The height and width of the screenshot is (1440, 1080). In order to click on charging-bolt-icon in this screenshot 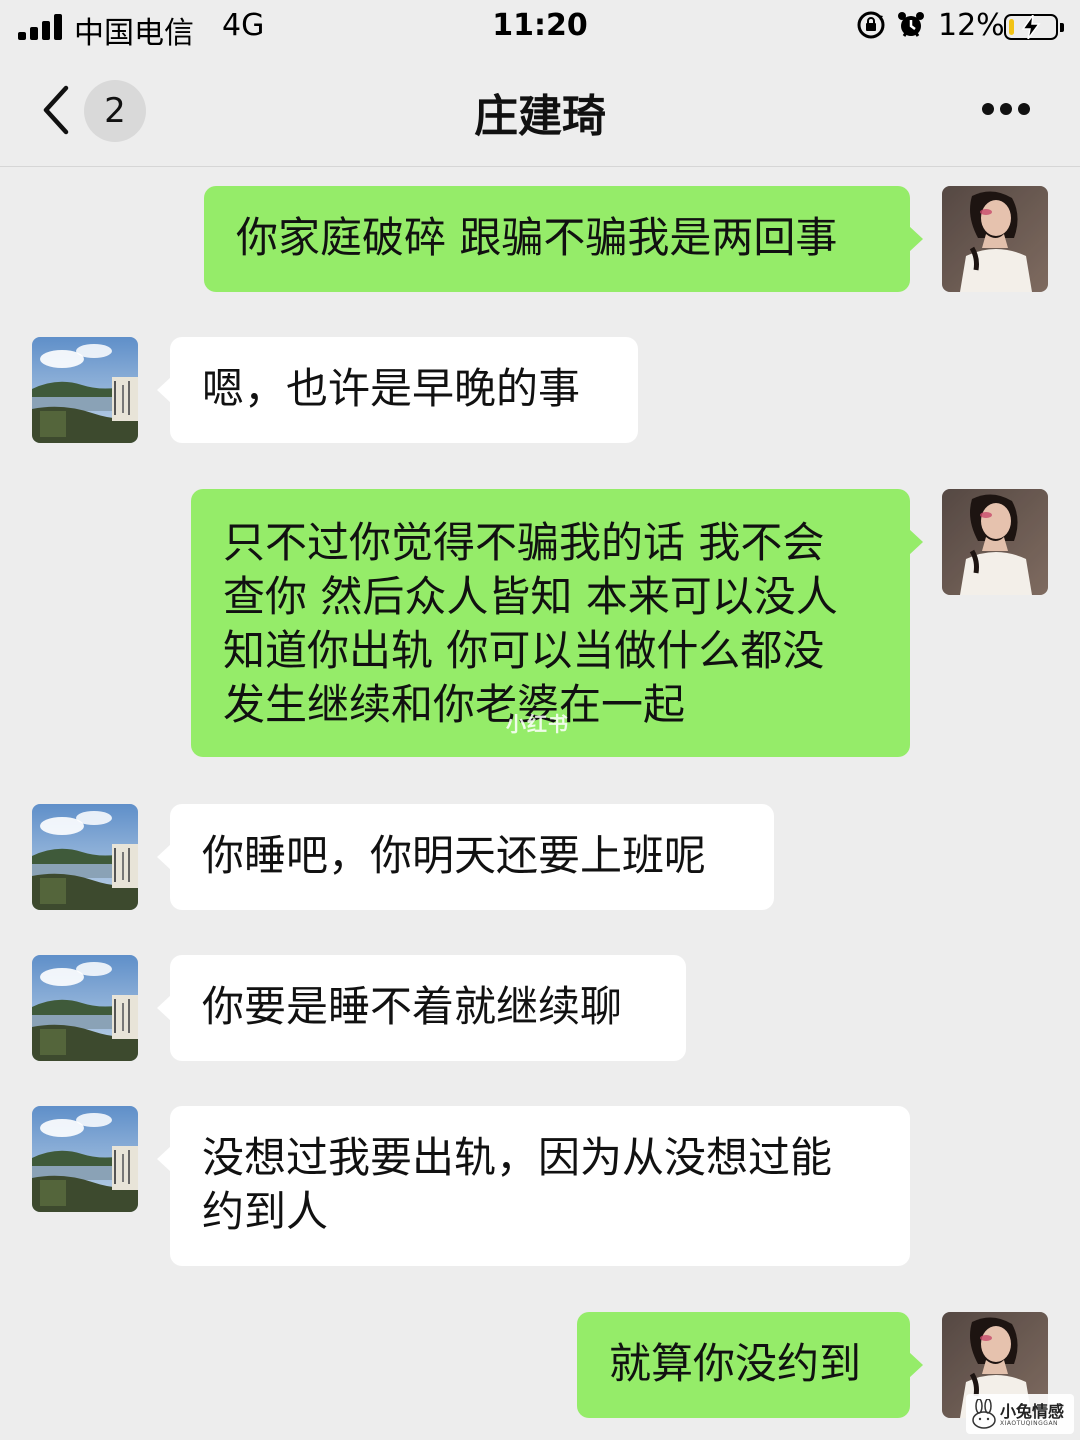, I will do `click(1031, 27)`.